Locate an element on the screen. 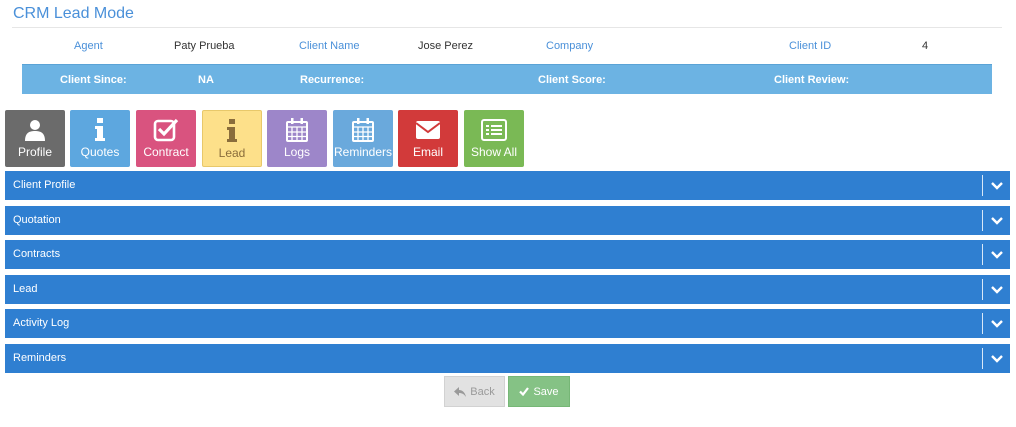  panel-contracts: Contracts is located at coordinates (507, 254).